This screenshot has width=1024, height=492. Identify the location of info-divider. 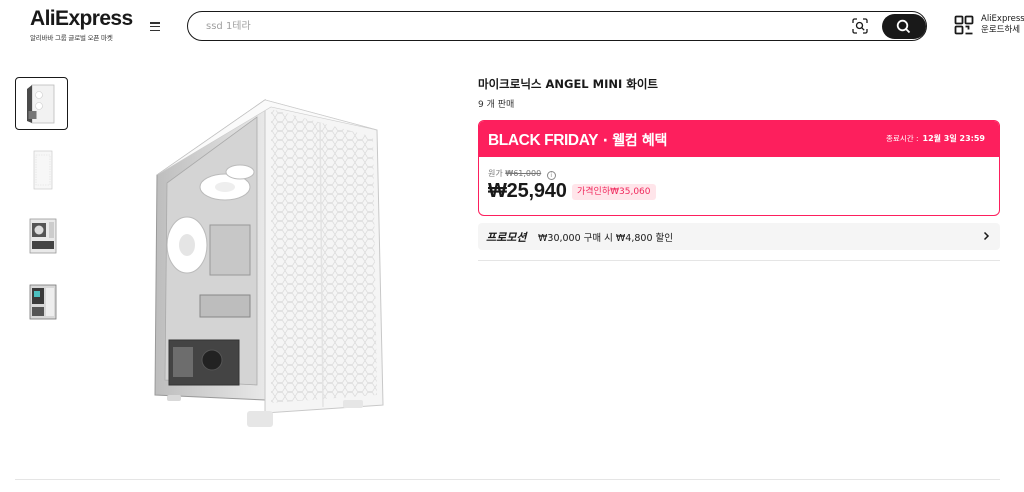
(739, 260).